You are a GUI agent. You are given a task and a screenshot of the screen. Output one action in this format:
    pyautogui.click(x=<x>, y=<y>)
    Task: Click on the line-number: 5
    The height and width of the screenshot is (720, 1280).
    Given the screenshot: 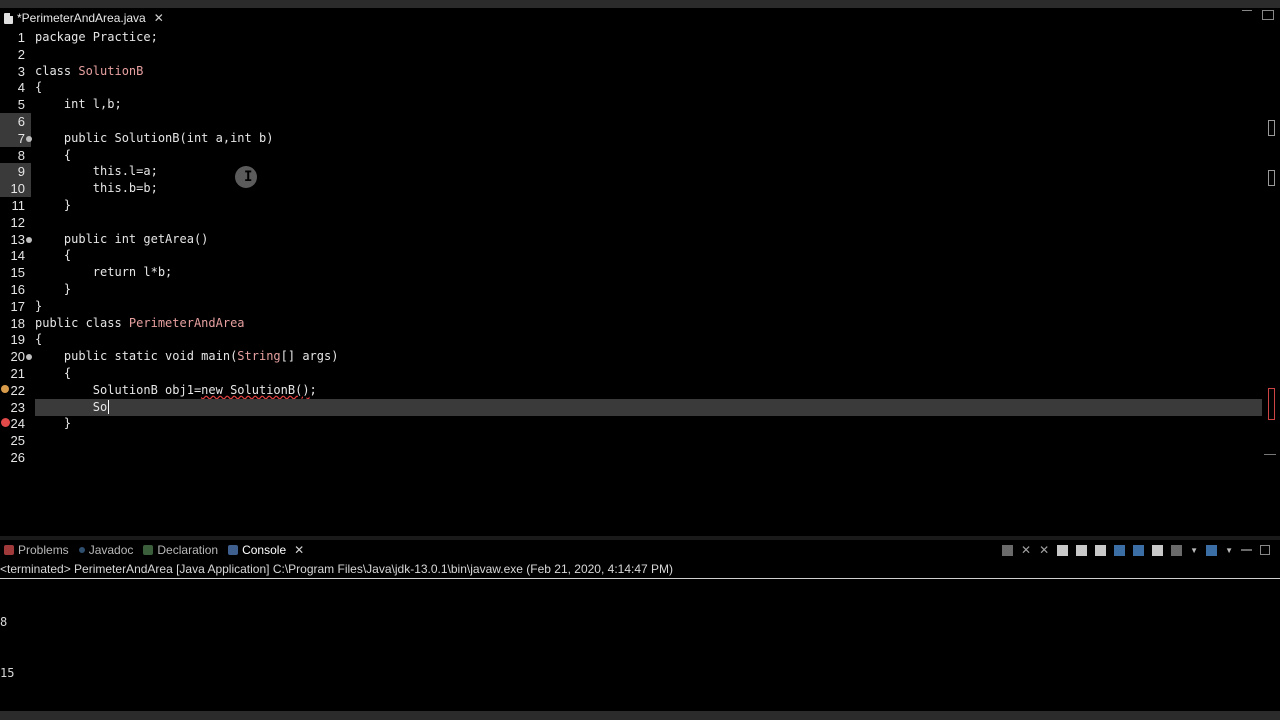 What is the action you would take?
    pyautogui.click(x=21, y=105)
    